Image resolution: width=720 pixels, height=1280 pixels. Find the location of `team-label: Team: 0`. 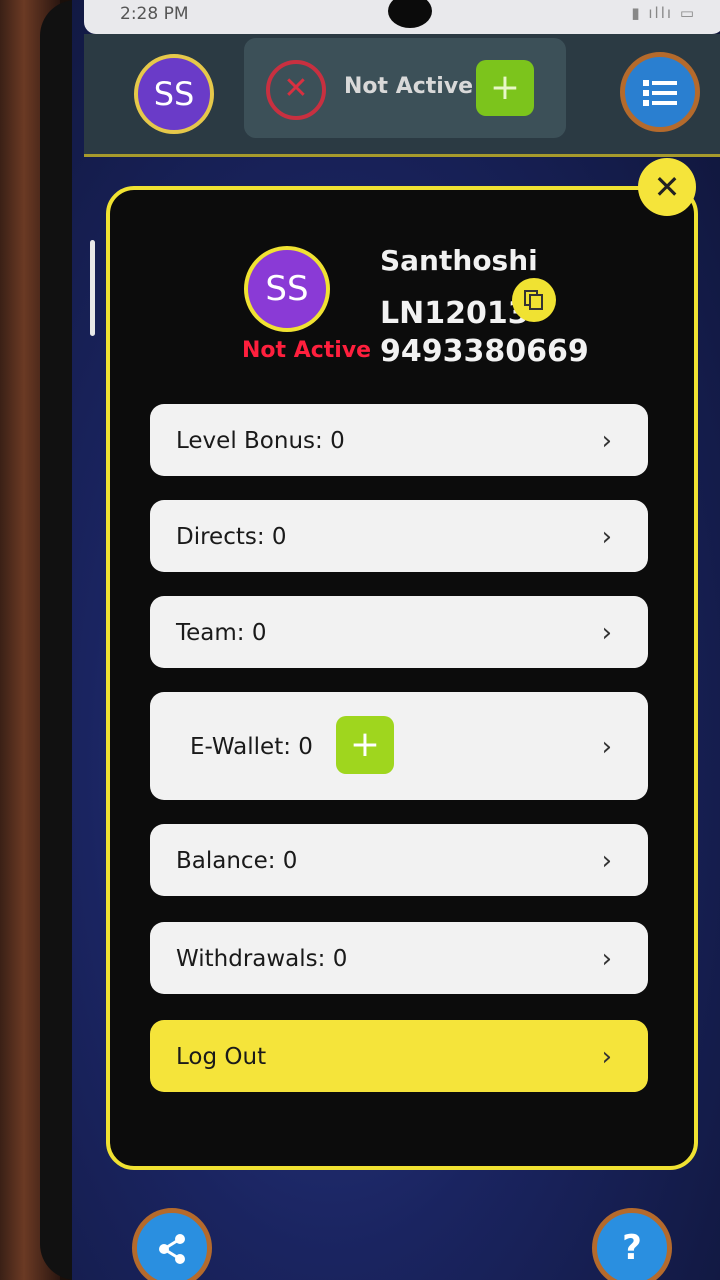

team-label: Team: 0 is located at coordinates (221, 633).